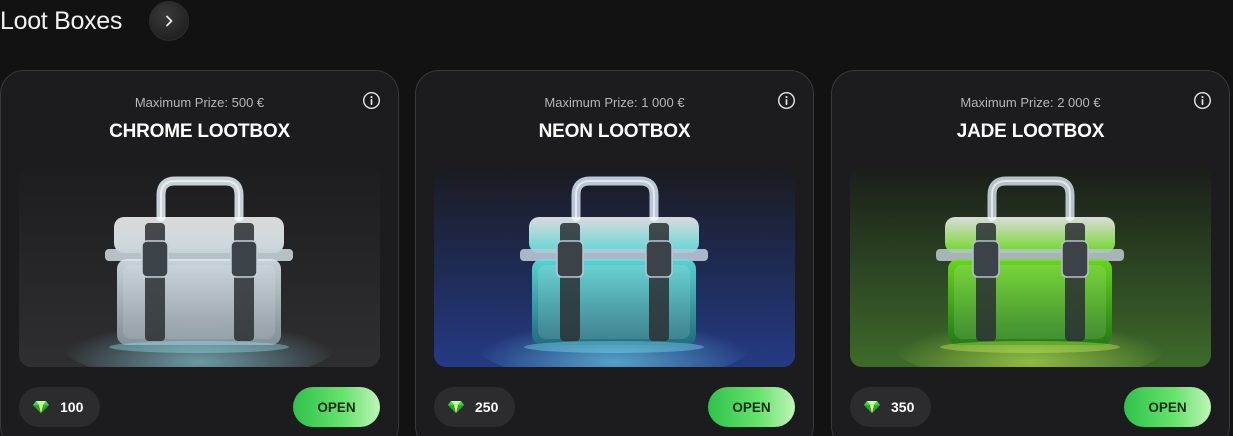 The width and height of the screenshot is (1233, 436). Describe the element at coordinates (890, 407) in the screenshot. I see `price-badge: 350` at that location.